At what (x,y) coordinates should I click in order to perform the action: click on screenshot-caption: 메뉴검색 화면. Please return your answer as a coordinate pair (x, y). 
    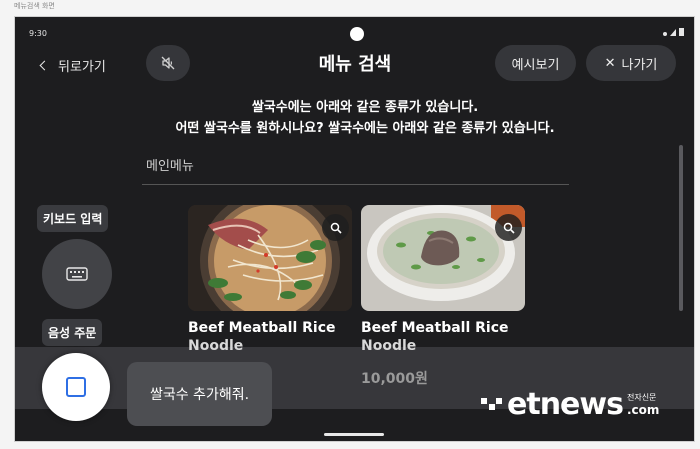
    Looking at the image, I should click on (34, 6).